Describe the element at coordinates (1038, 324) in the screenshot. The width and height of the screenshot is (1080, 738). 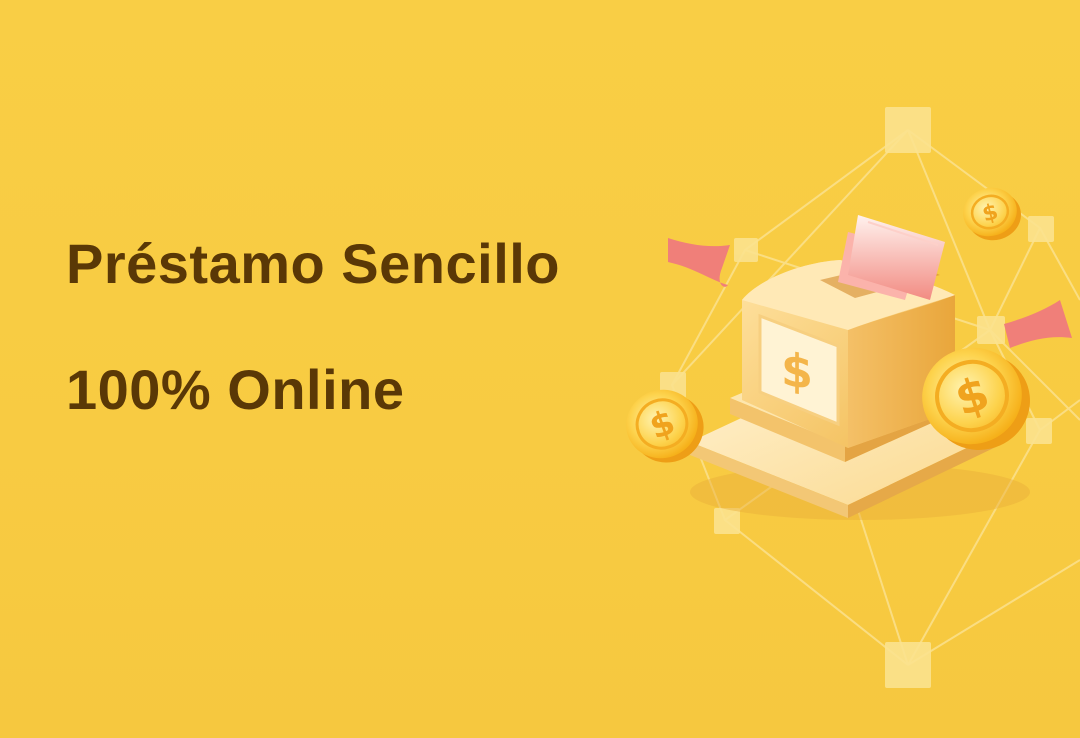
I see `ribbon-right` at that location.